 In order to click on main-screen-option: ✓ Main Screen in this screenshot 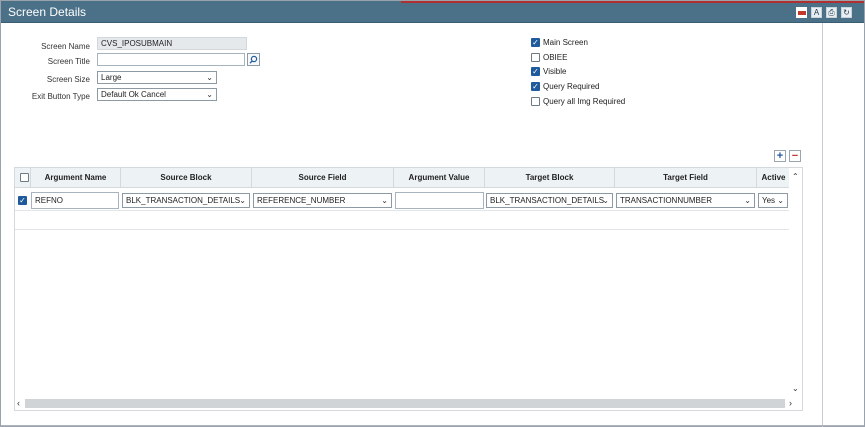, I will do `click(559, 42)`.